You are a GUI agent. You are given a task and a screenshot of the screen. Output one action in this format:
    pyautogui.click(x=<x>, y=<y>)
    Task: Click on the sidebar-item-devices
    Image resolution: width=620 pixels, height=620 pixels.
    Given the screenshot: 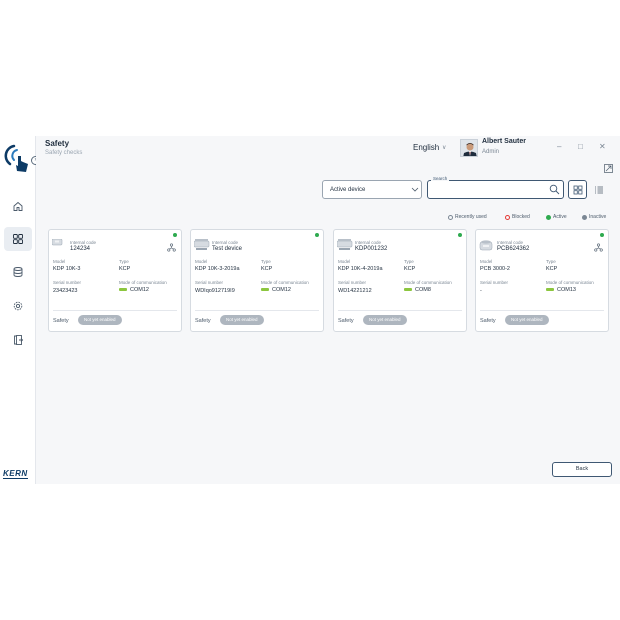 What is the action you would take?
    pyautogui.click(x=18, y=239)
    